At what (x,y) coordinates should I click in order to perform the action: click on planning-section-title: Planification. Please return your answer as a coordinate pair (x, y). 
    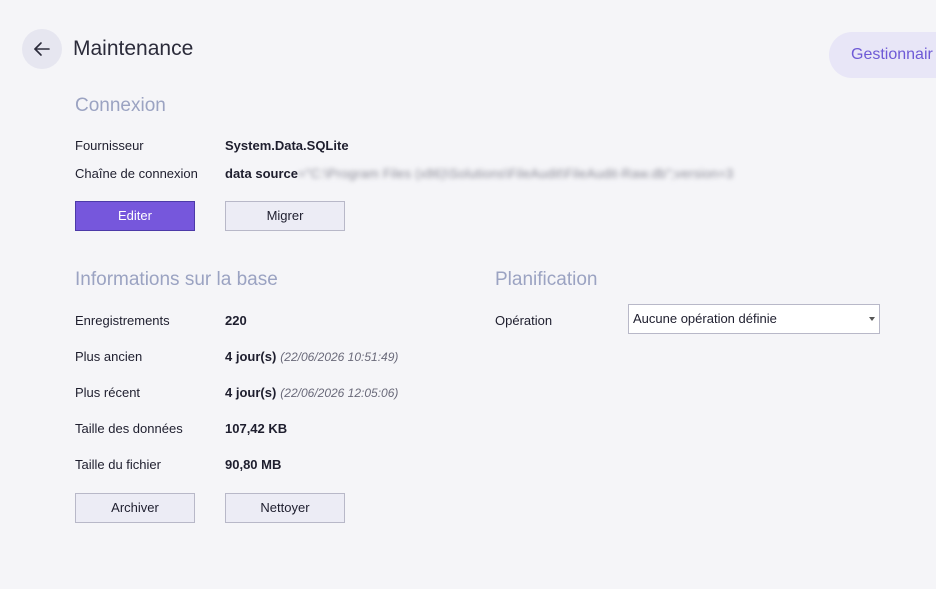
    Looking at the image, I should click on (546, 279).